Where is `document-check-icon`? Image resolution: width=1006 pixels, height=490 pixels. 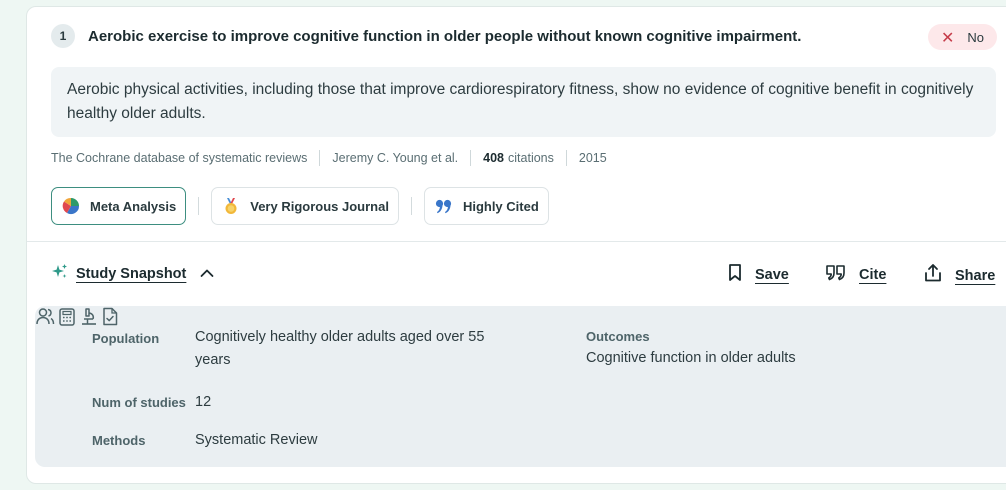 document-check-icon is located at coordinates (110, 318).